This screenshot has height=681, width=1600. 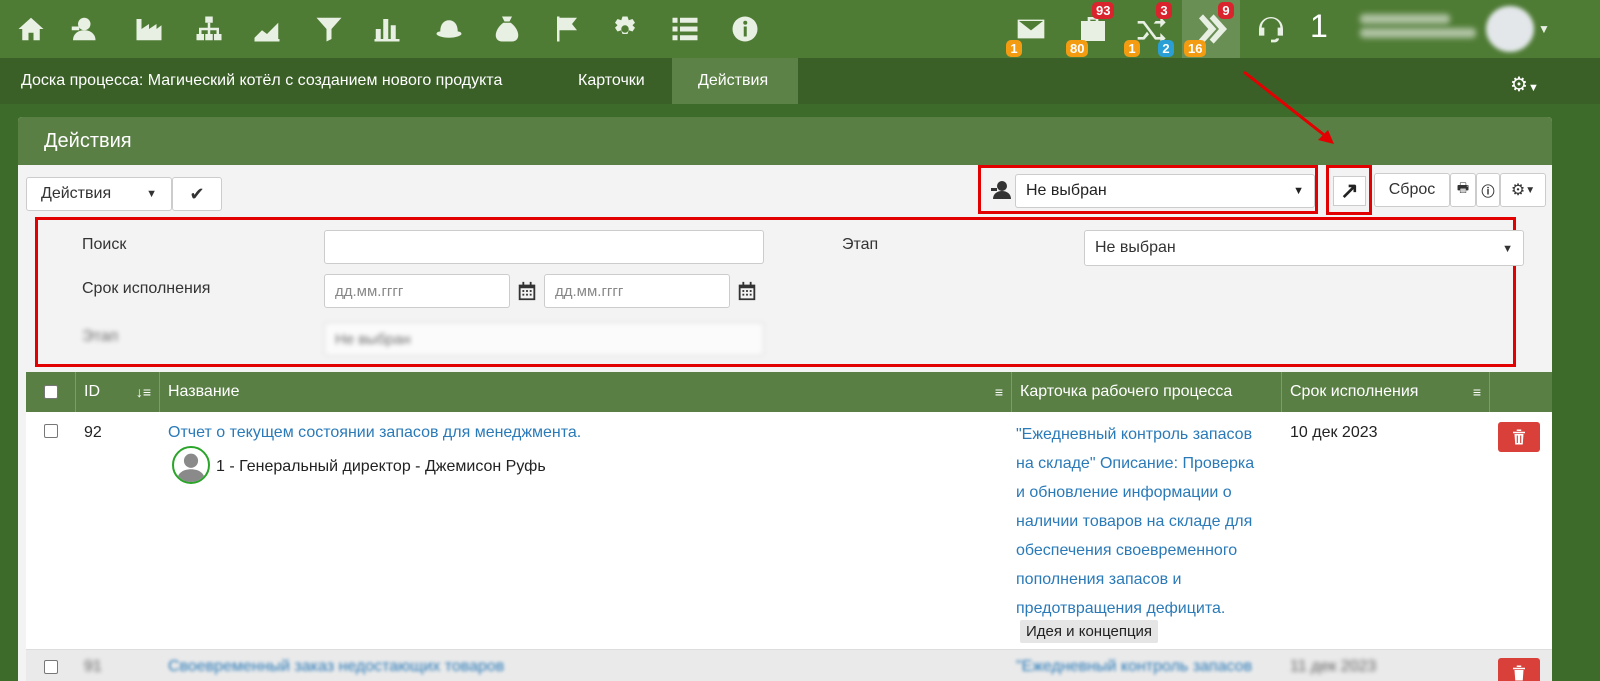 What do you see at coordinates (417, 291) in the screenshot?
I see `date-from-input: дд.мм.гггг` at bounding box center [417, 291].